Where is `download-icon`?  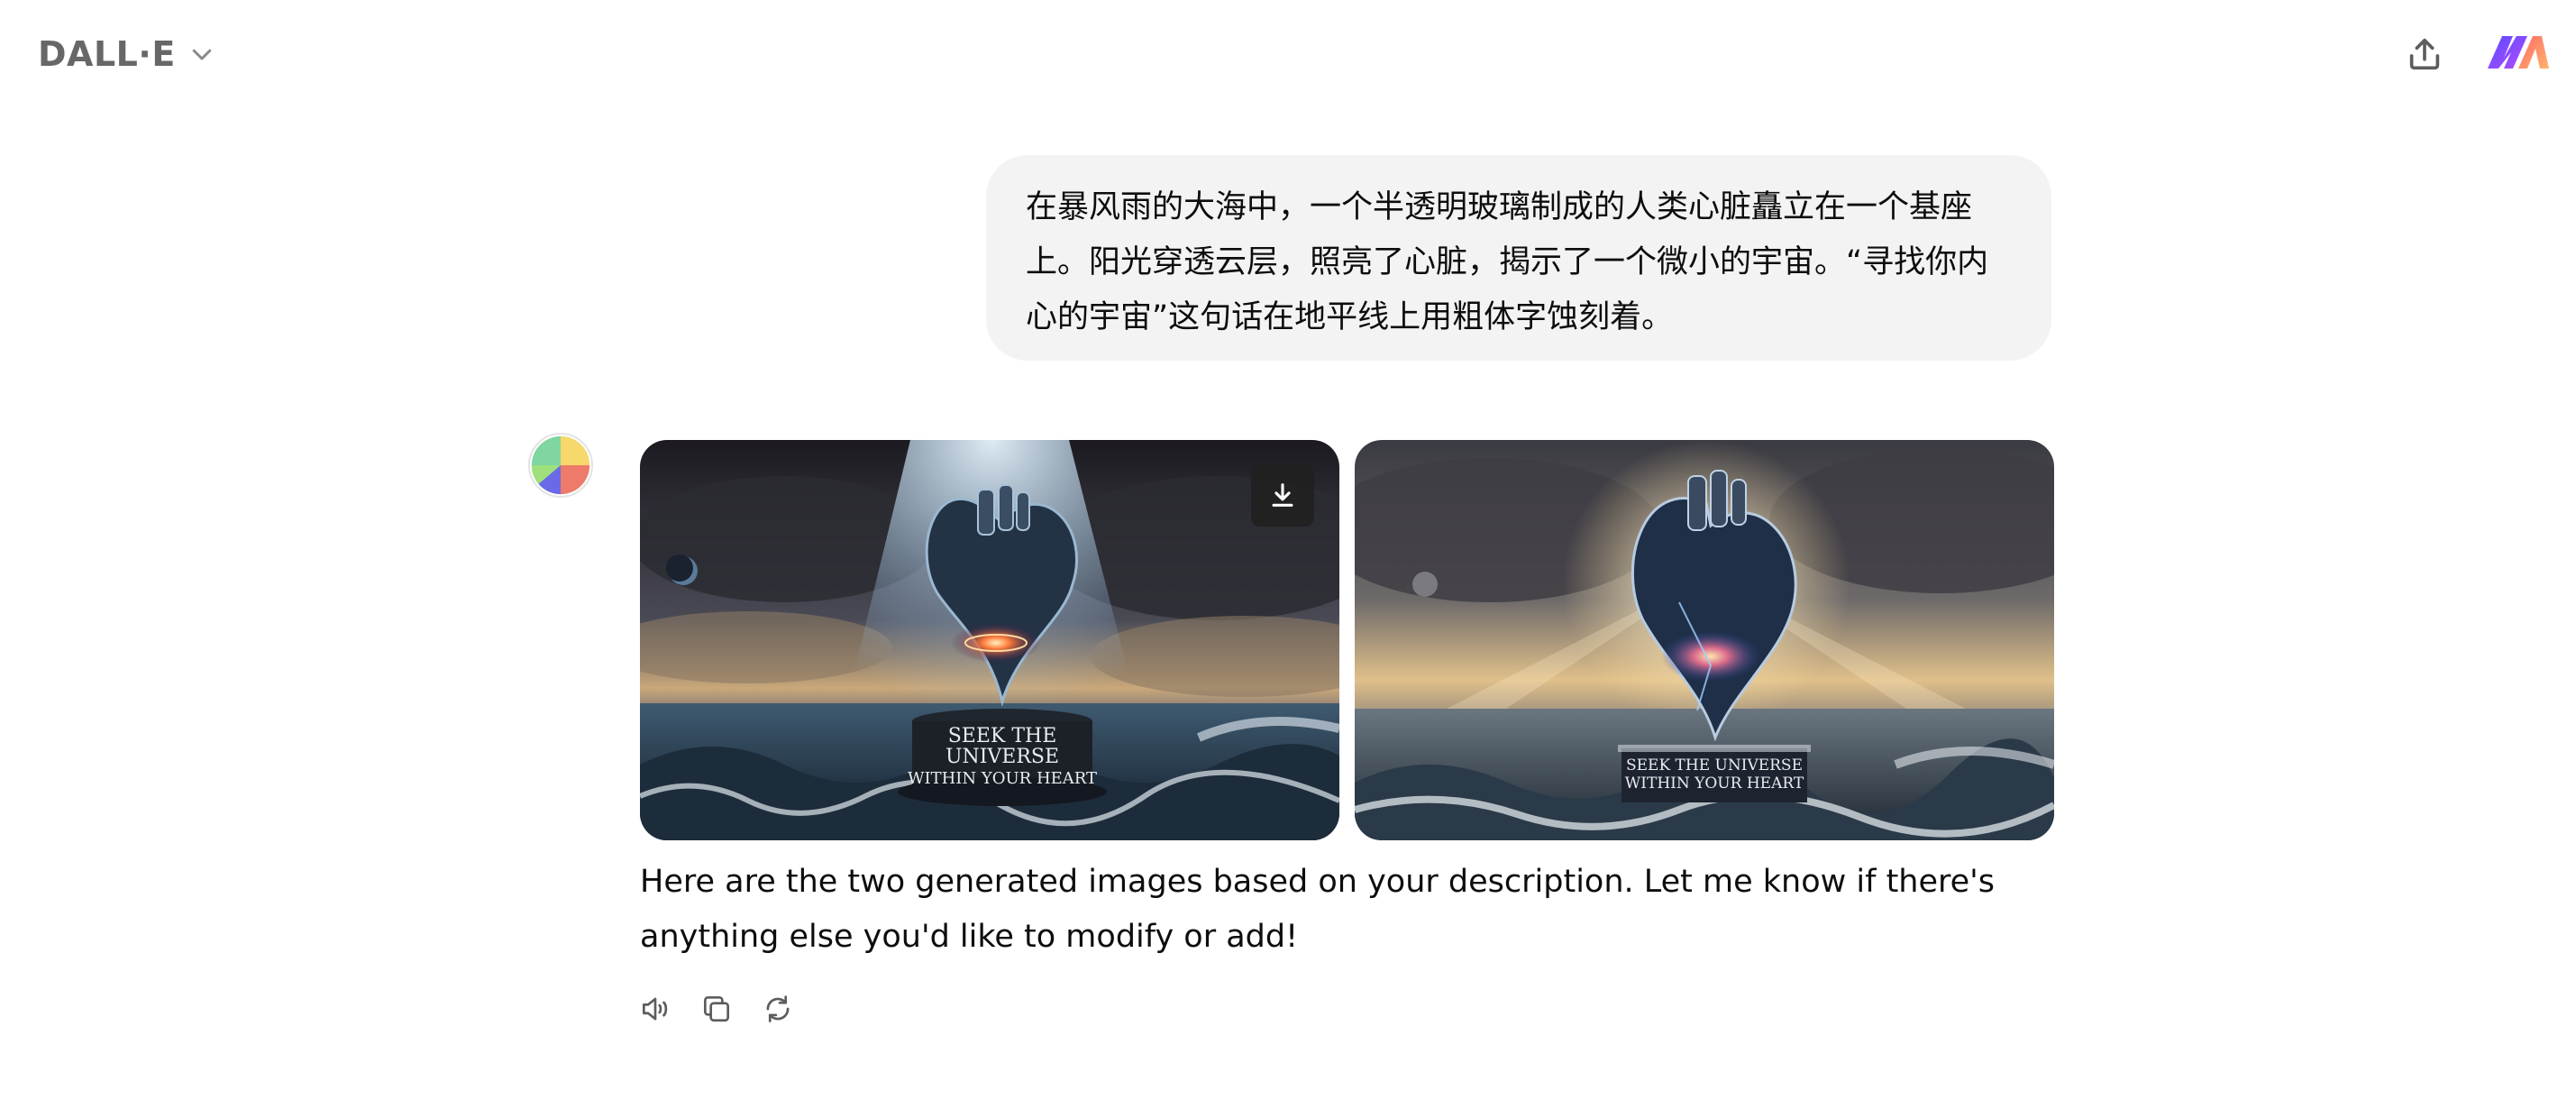
download-icon is located at coordinates (1282, 495).